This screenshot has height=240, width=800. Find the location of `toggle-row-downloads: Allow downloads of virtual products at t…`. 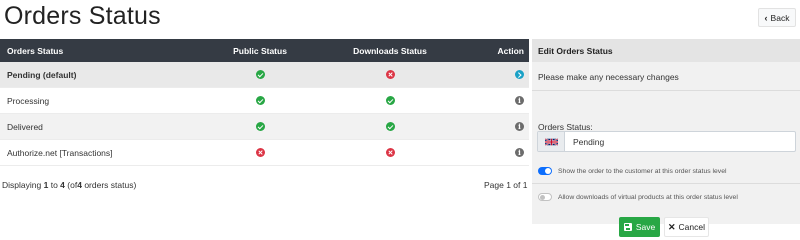

toggle-row-downloads: Allow downloads of virtual products at t… is located at coordinates (638, 197).